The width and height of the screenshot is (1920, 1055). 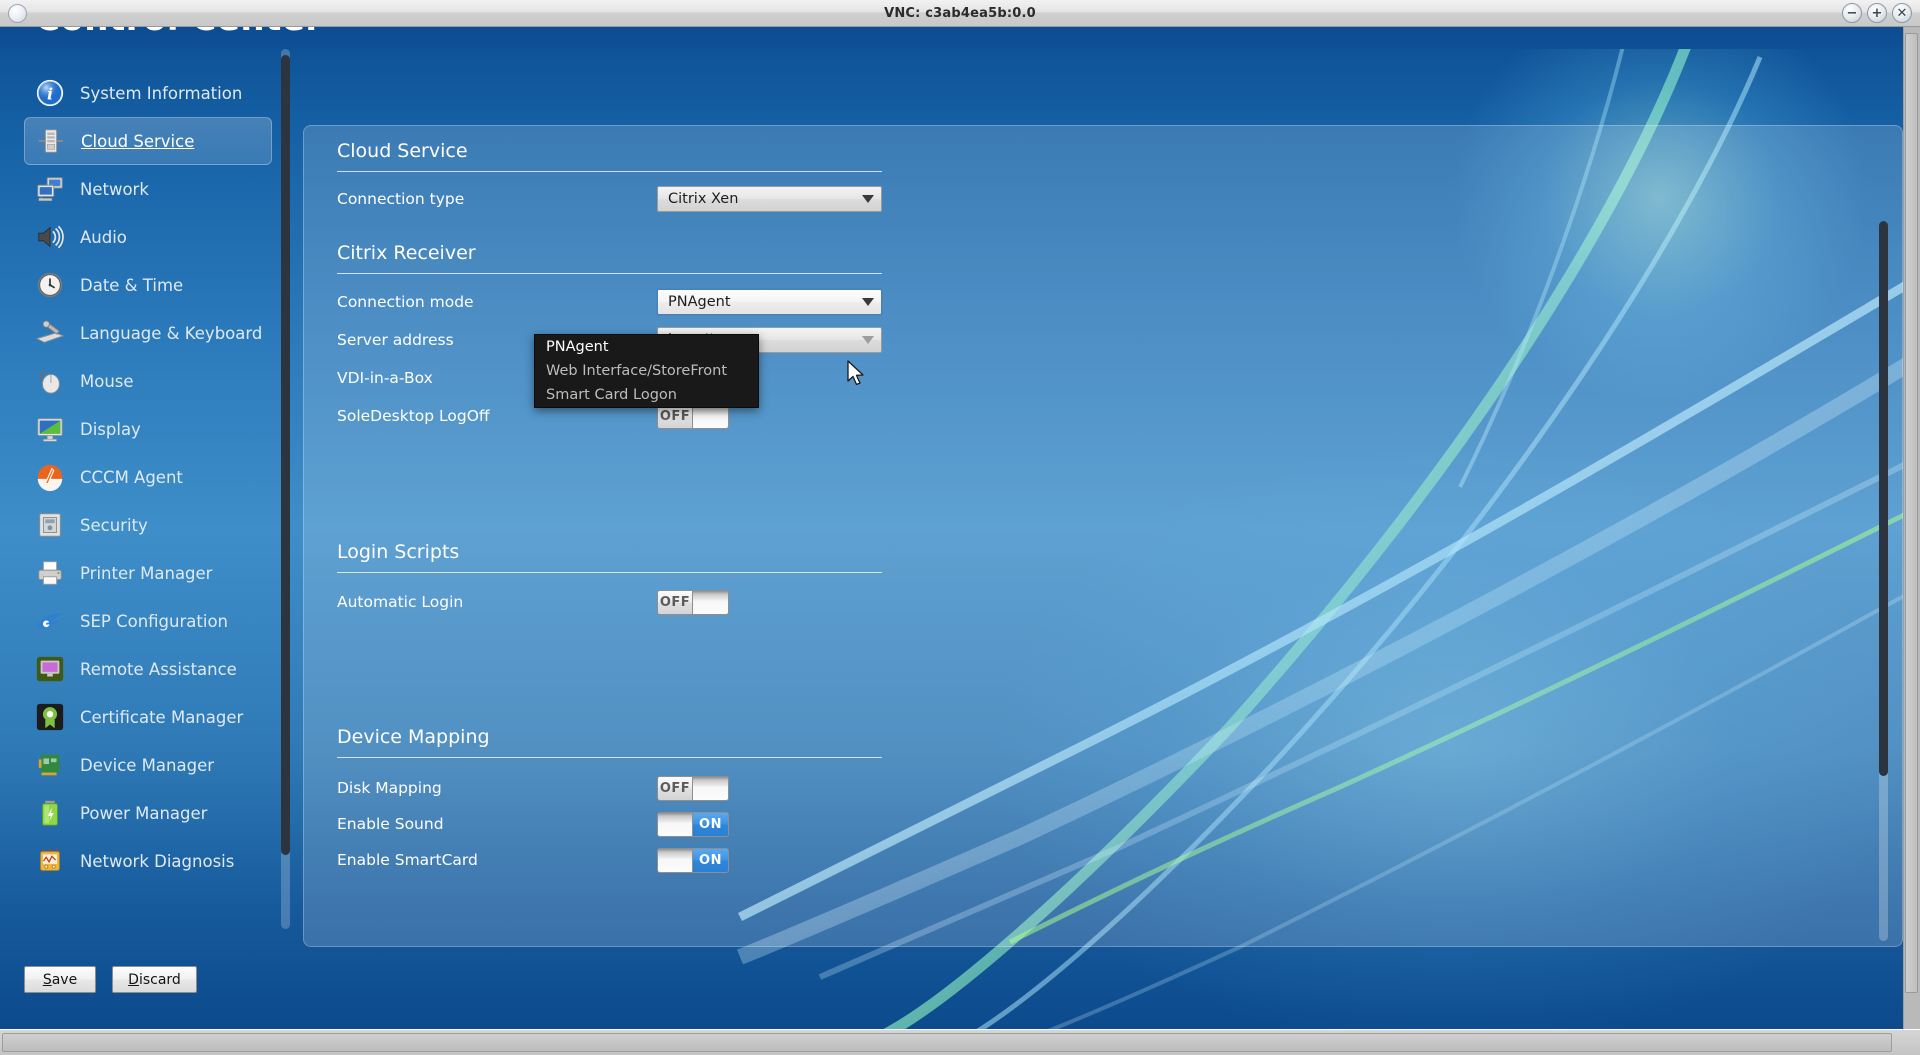 I want to click on row-connection-mode: Connection mode PNAgent, so click(x=617, y=302).